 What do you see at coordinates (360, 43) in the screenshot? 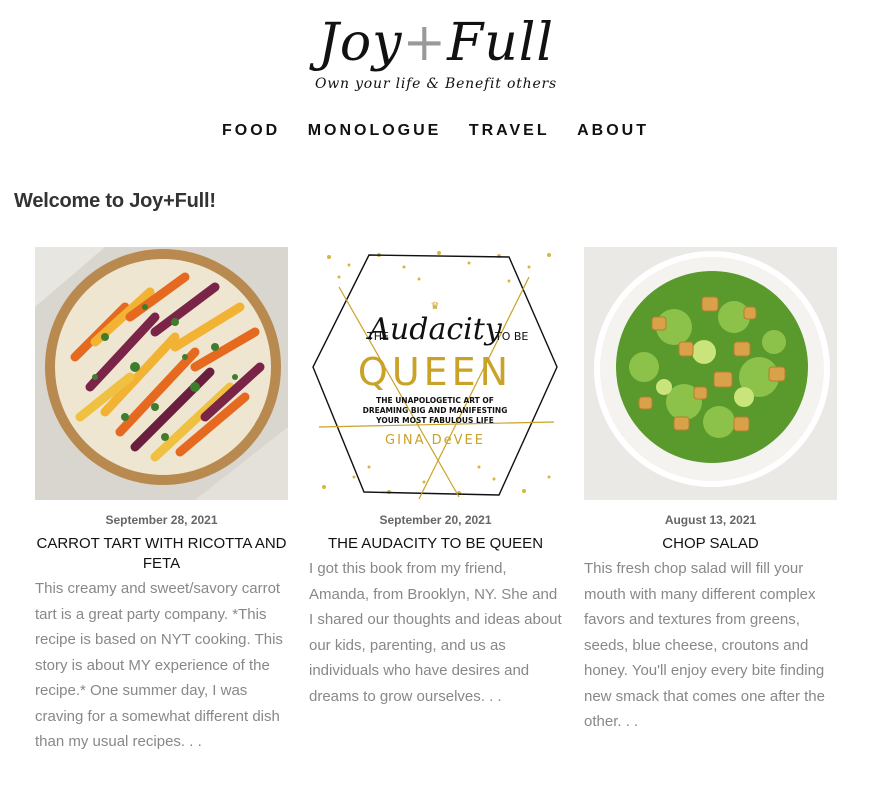
I see `logo-part1: Joy` at bounding box center [360, 43].